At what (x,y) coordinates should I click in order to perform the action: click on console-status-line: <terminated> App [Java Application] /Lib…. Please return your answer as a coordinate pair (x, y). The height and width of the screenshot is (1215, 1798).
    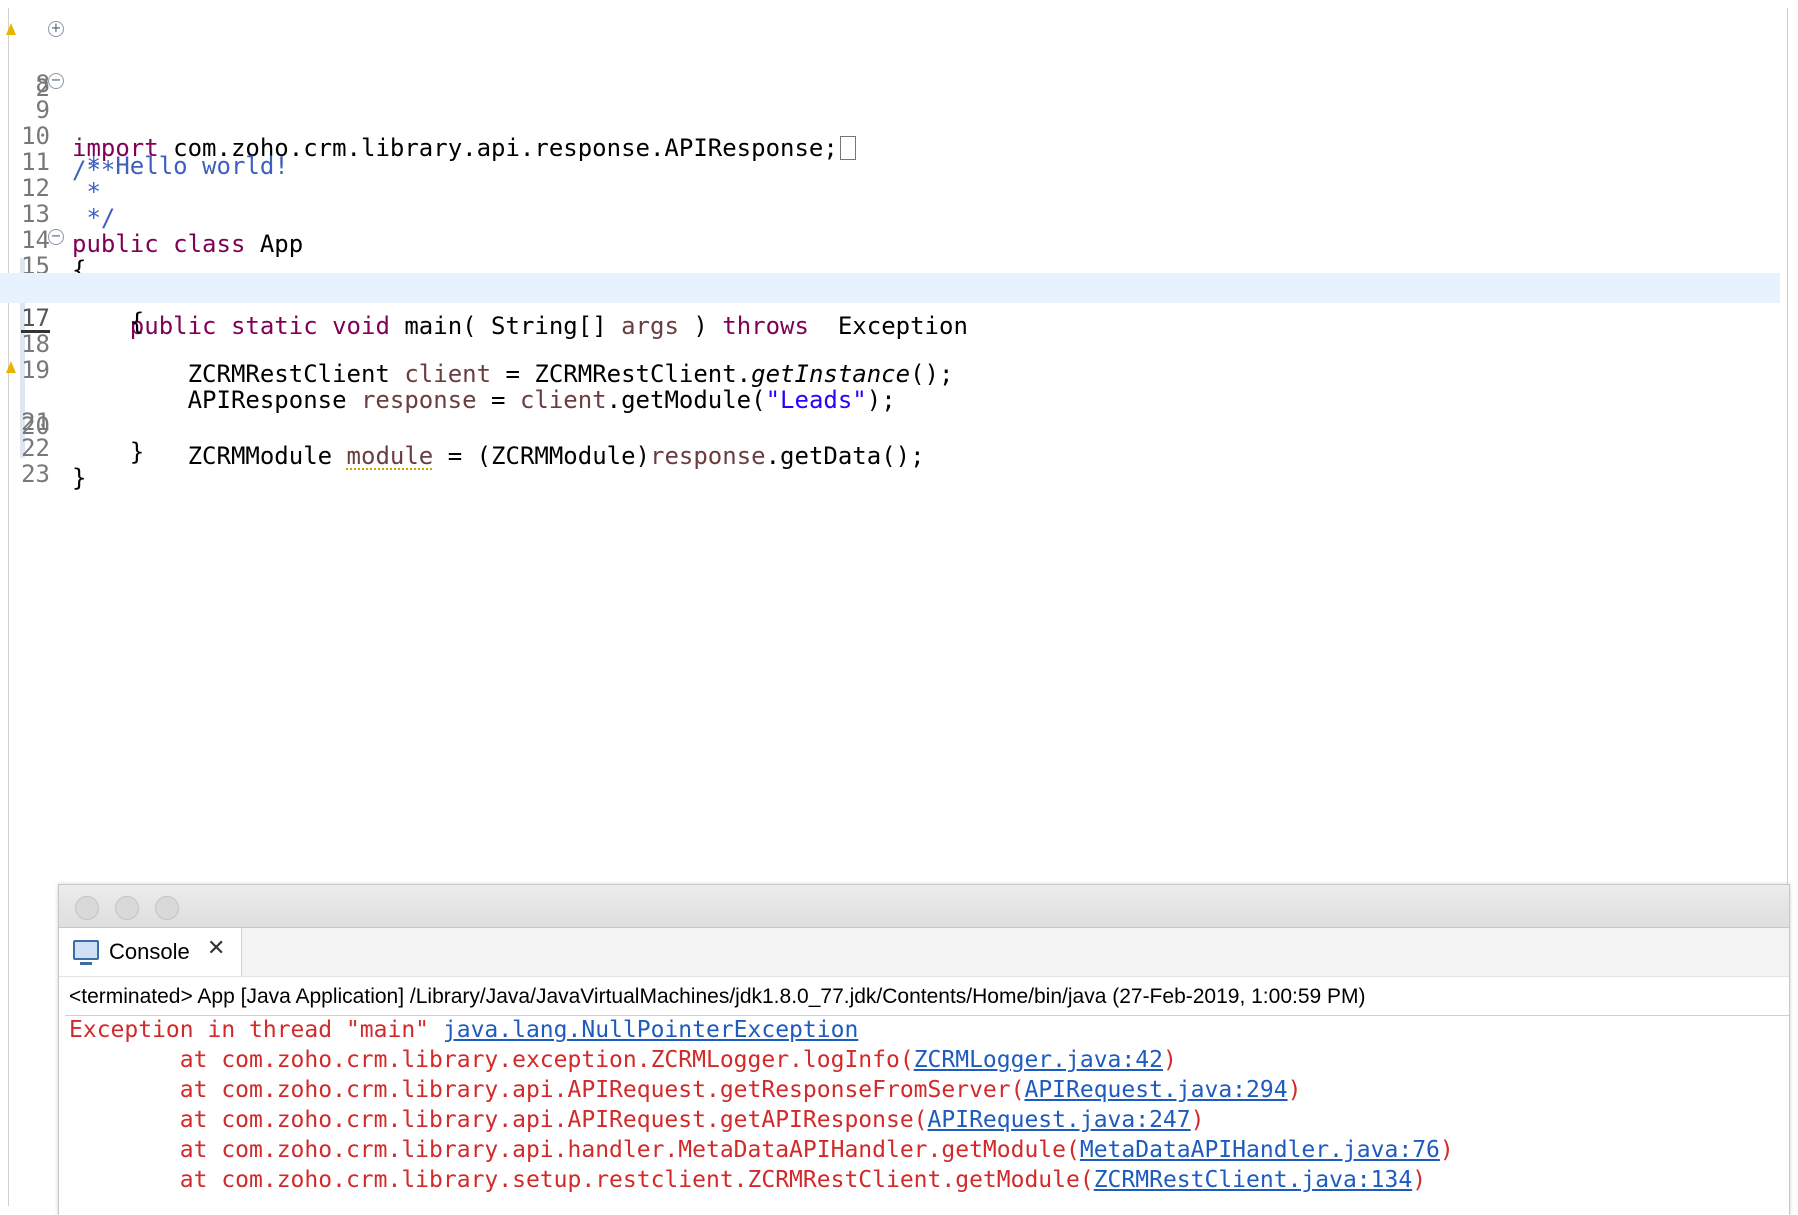
    Looking at the image, I should click on (717, 996).